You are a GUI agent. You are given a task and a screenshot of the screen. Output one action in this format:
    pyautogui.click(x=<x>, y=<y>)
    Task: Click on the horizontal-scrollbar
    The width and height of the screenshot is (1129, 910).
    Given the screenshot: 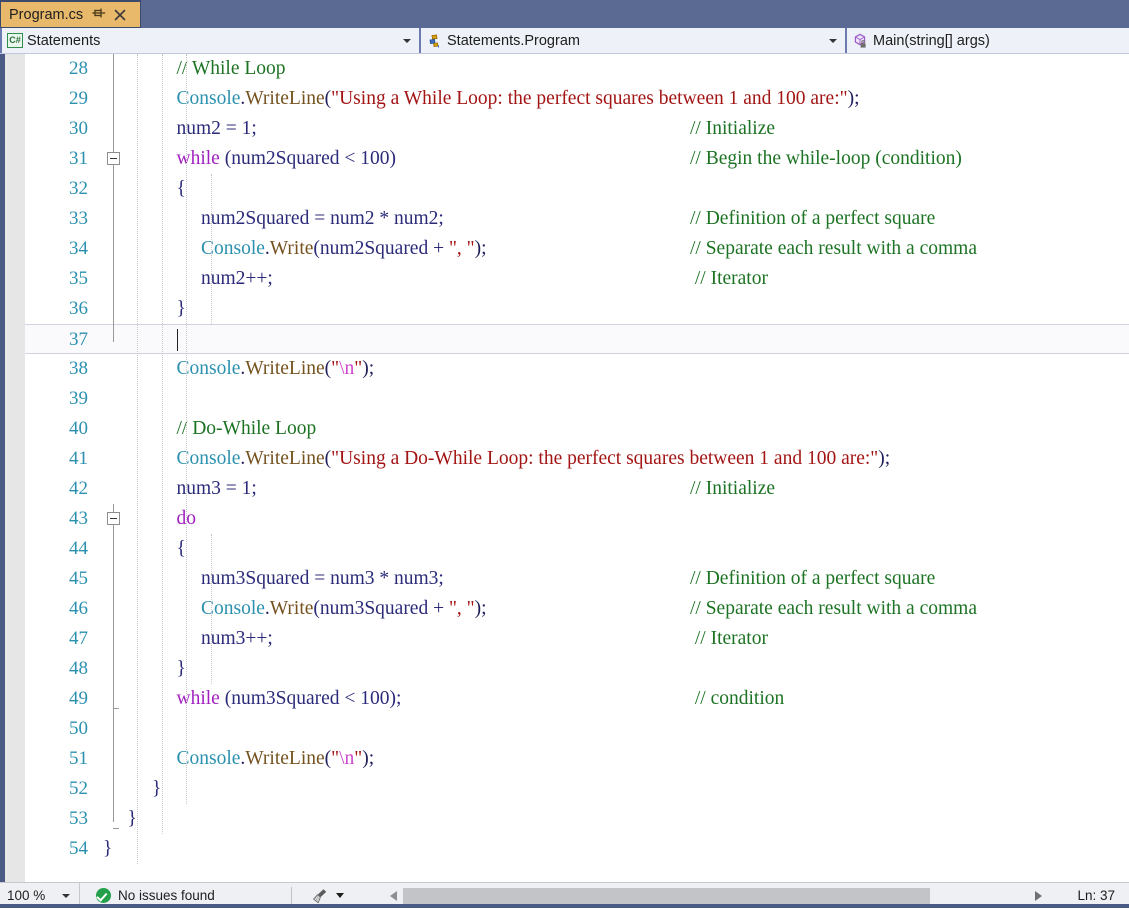 What is the action you would take?
    pyautogui.click(x=714, y=895)
    